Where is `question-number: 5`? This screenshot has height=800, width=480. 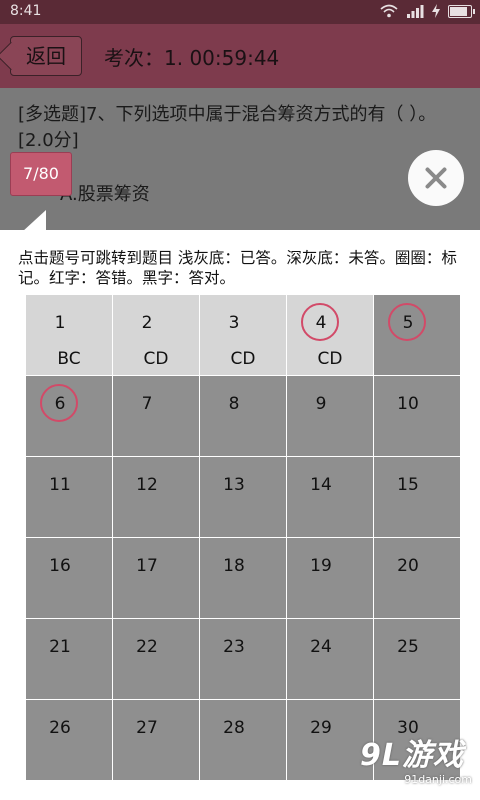 question-number: 5 is located at coordinates (408, 323).